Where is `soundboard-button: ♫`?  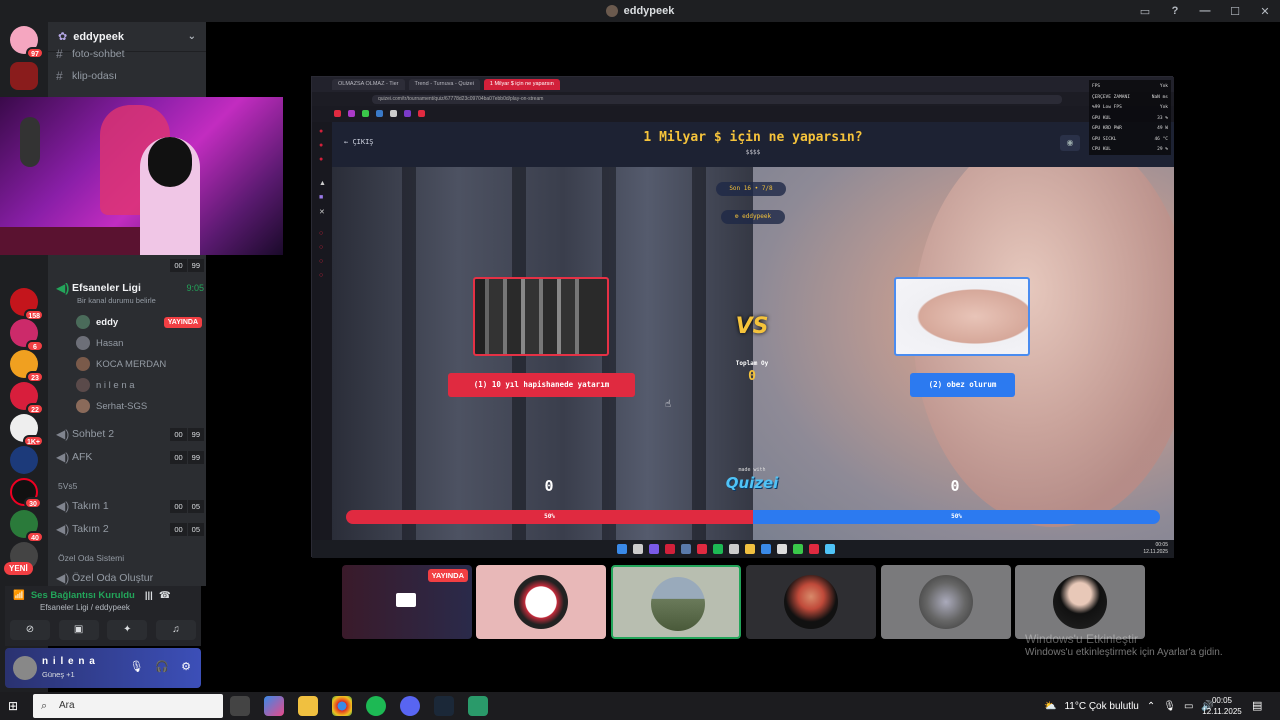 soundboard-button: ♫ is located at coordinates (175, 630).